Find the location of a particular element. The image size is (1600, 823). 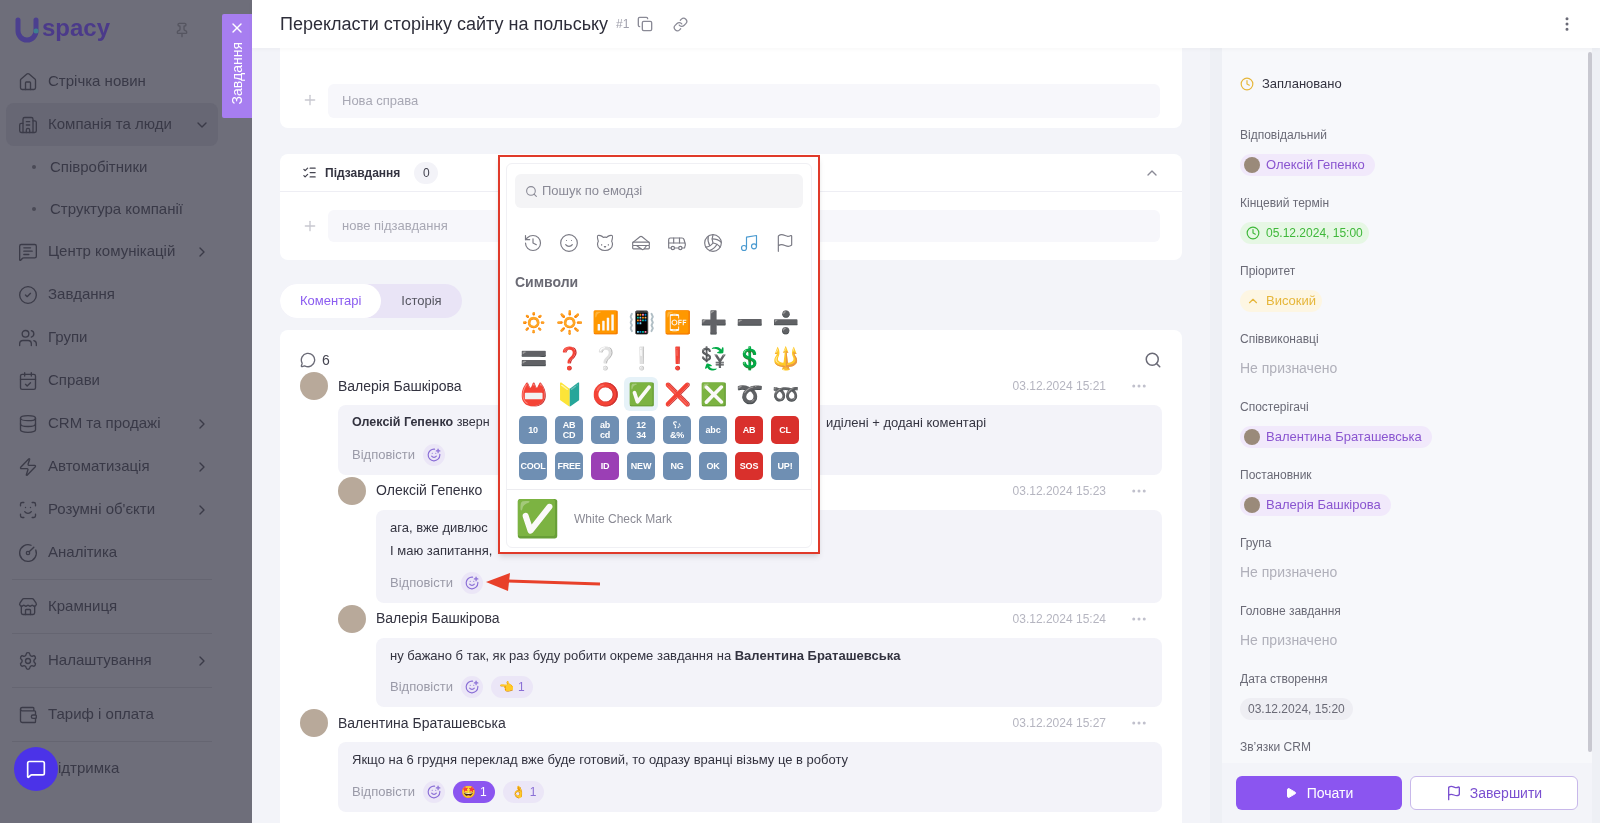

emoji: ❓ is located at coordinates (569, 358).